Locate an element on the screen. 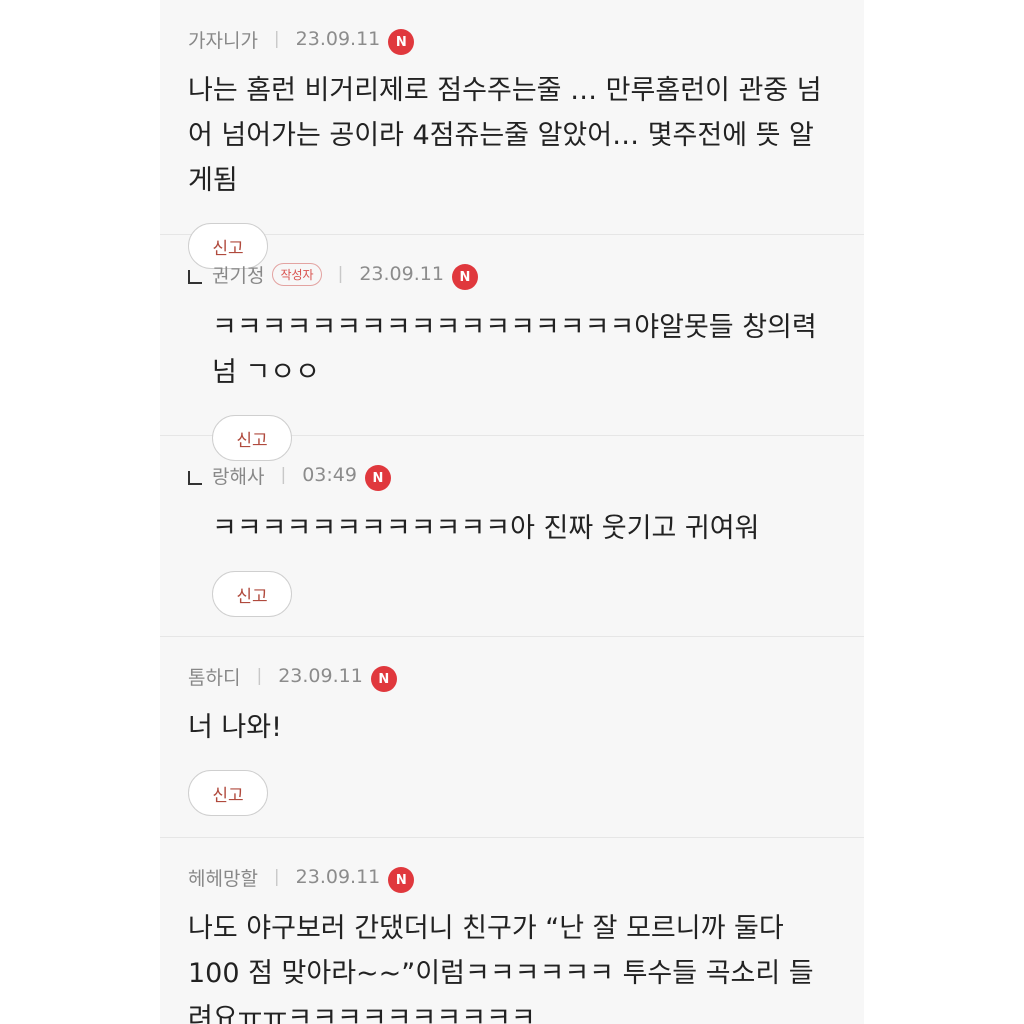 The height and width of the screenshot is (1024, 1024). comment-meta: 랑해사 | 03:49 N is located at coordinates (512, 475).